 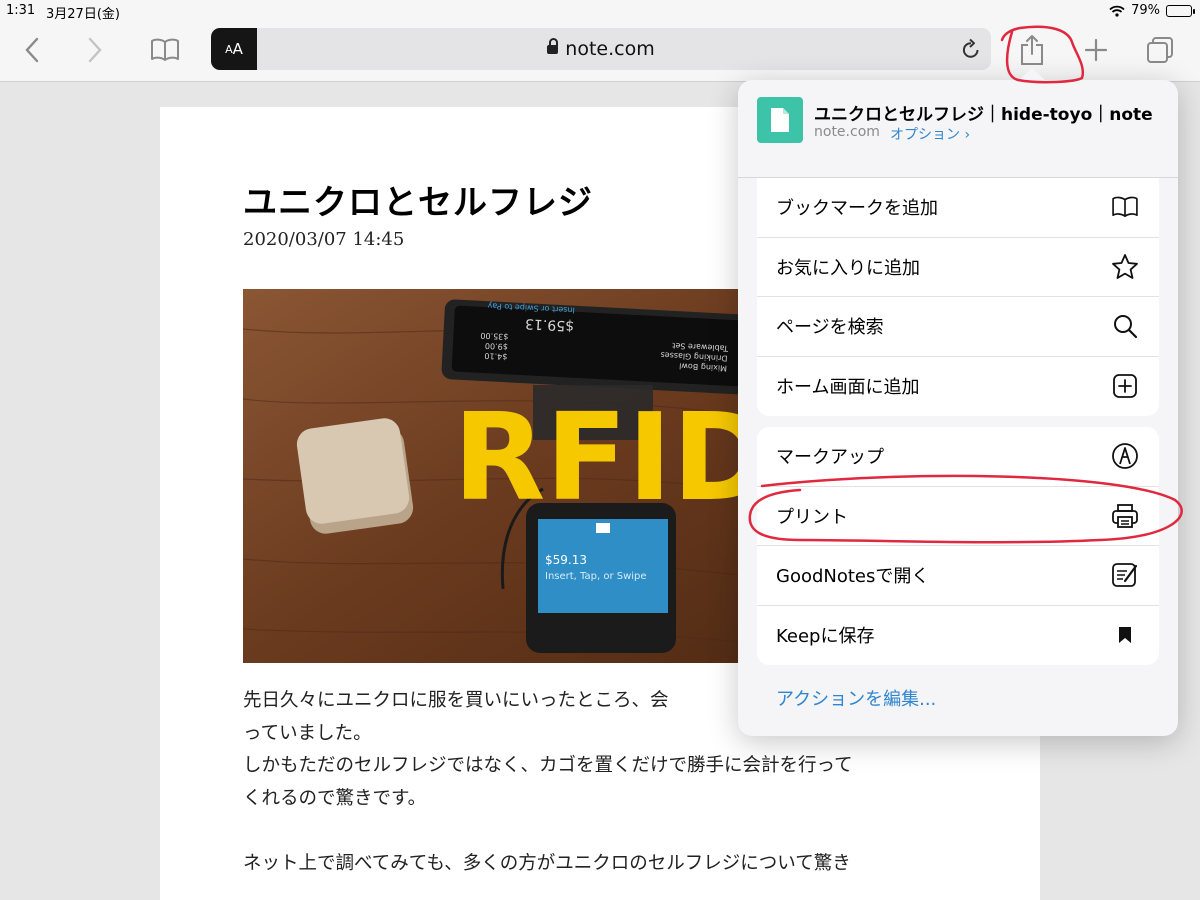 What do you see at coordinates (1125, 516) in the screenshot?
I see `printer-icon` at bounding box center [1125, 516].